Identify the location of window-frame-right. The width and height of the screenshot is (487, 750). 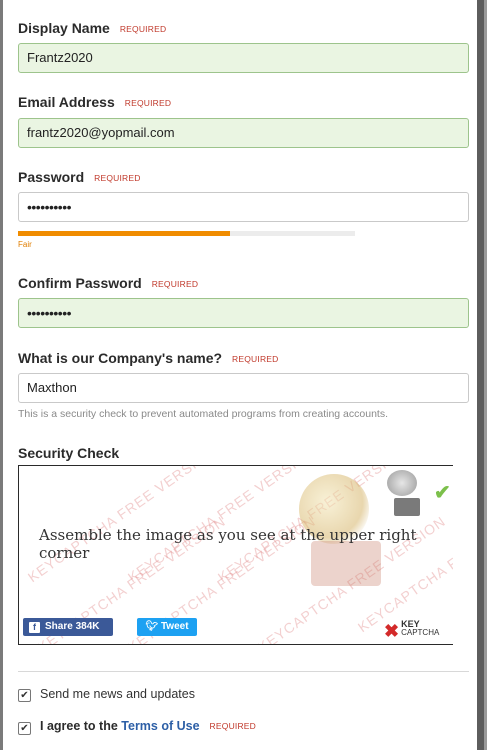
(482, 375).